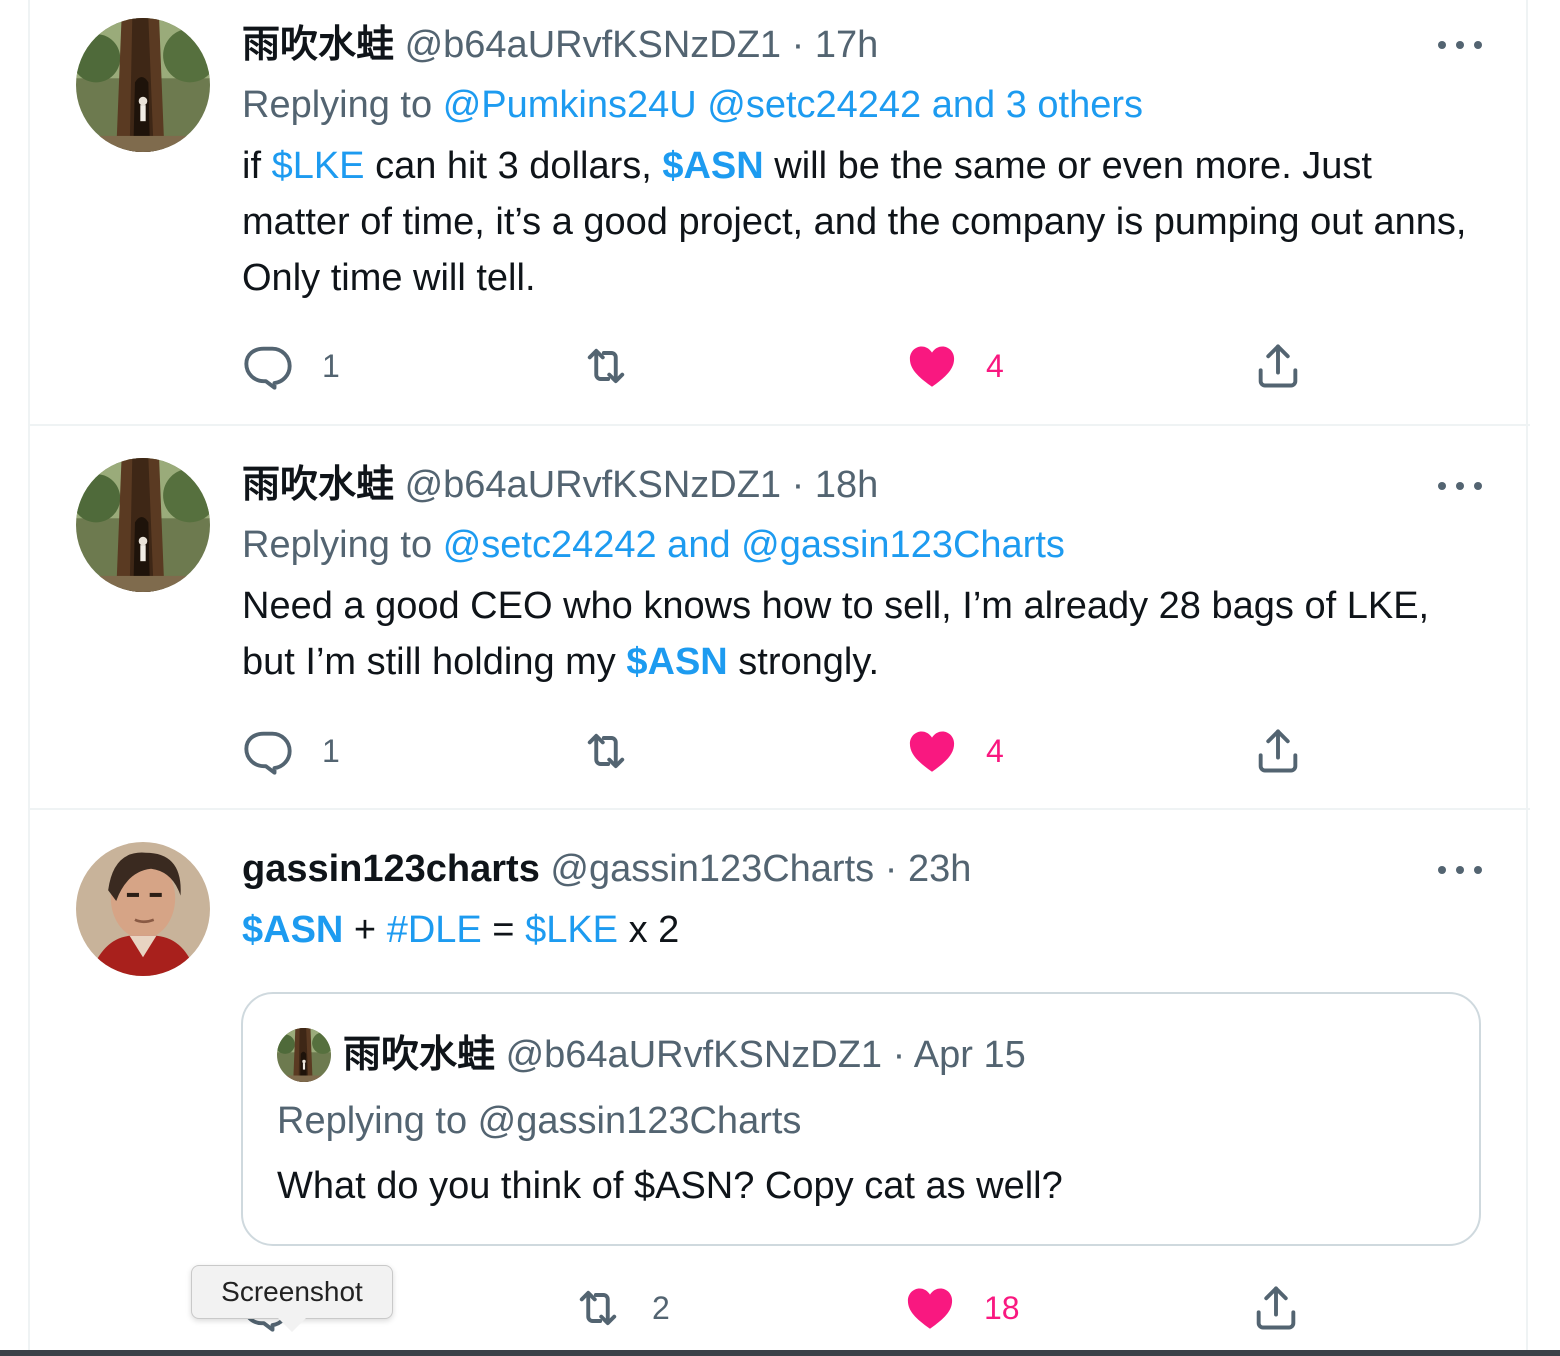 The height and width of the screenshot is (1356, 1560). Describe the element at coordinates (1002, 1307) in the screenshot. I see `like-count: 18` at that location.